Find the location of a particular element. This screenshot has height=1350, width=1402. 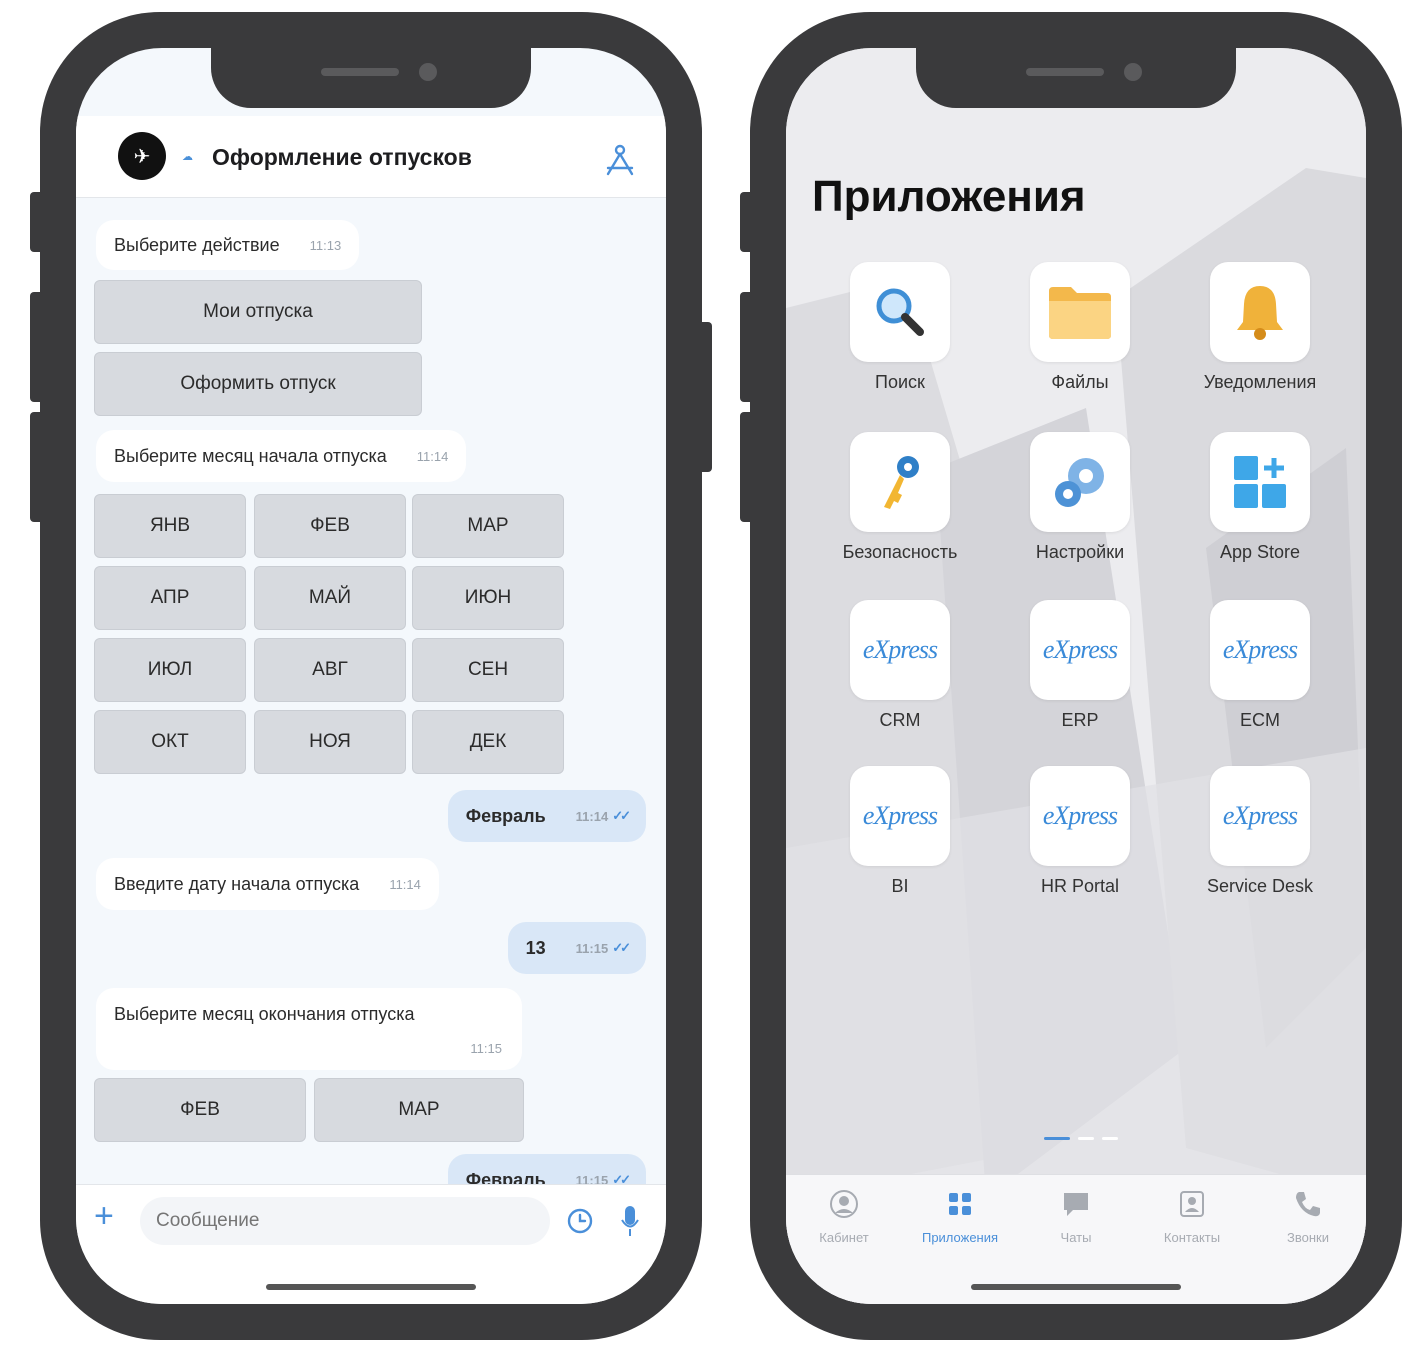

my-vacations-button: Мои отпуска is located at coordinates (258, 312).